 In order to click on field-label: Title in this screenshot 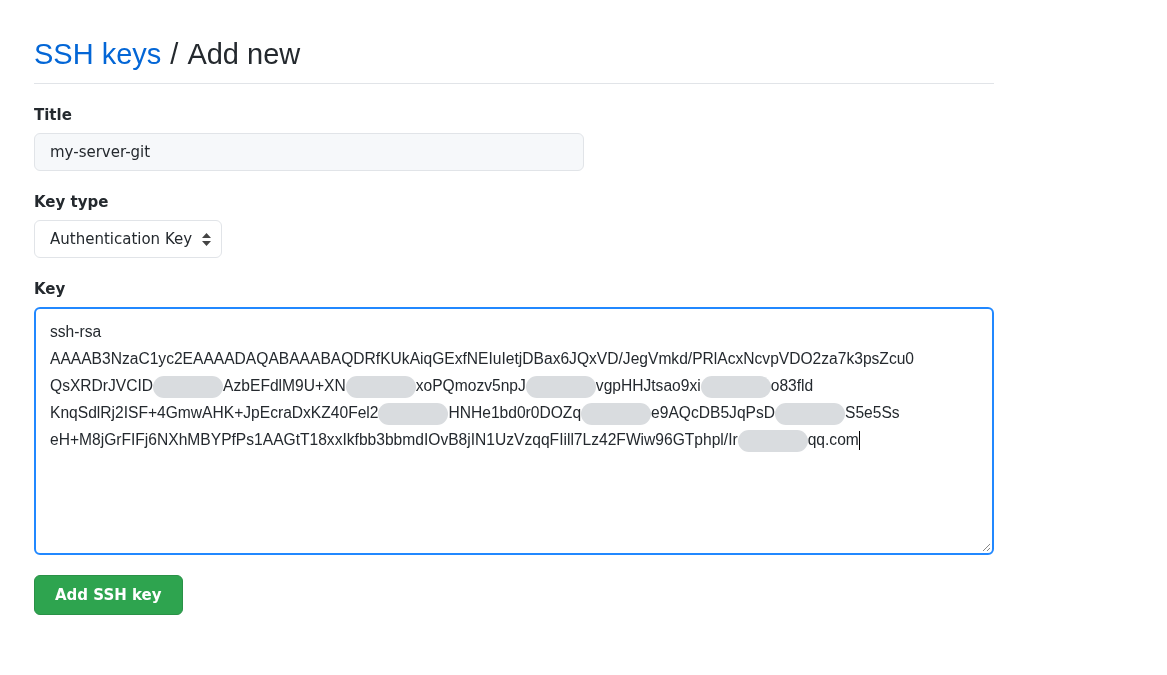, I will do `click(53, 115)`.